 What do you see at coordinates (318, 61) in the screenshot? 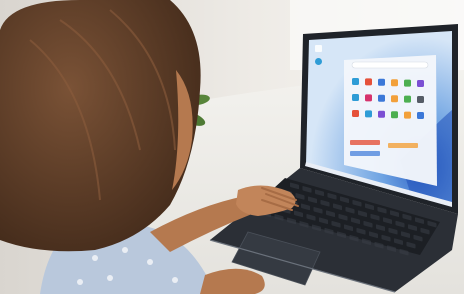
I see `desktop-icon-edge` at bounding box center [318, 61].